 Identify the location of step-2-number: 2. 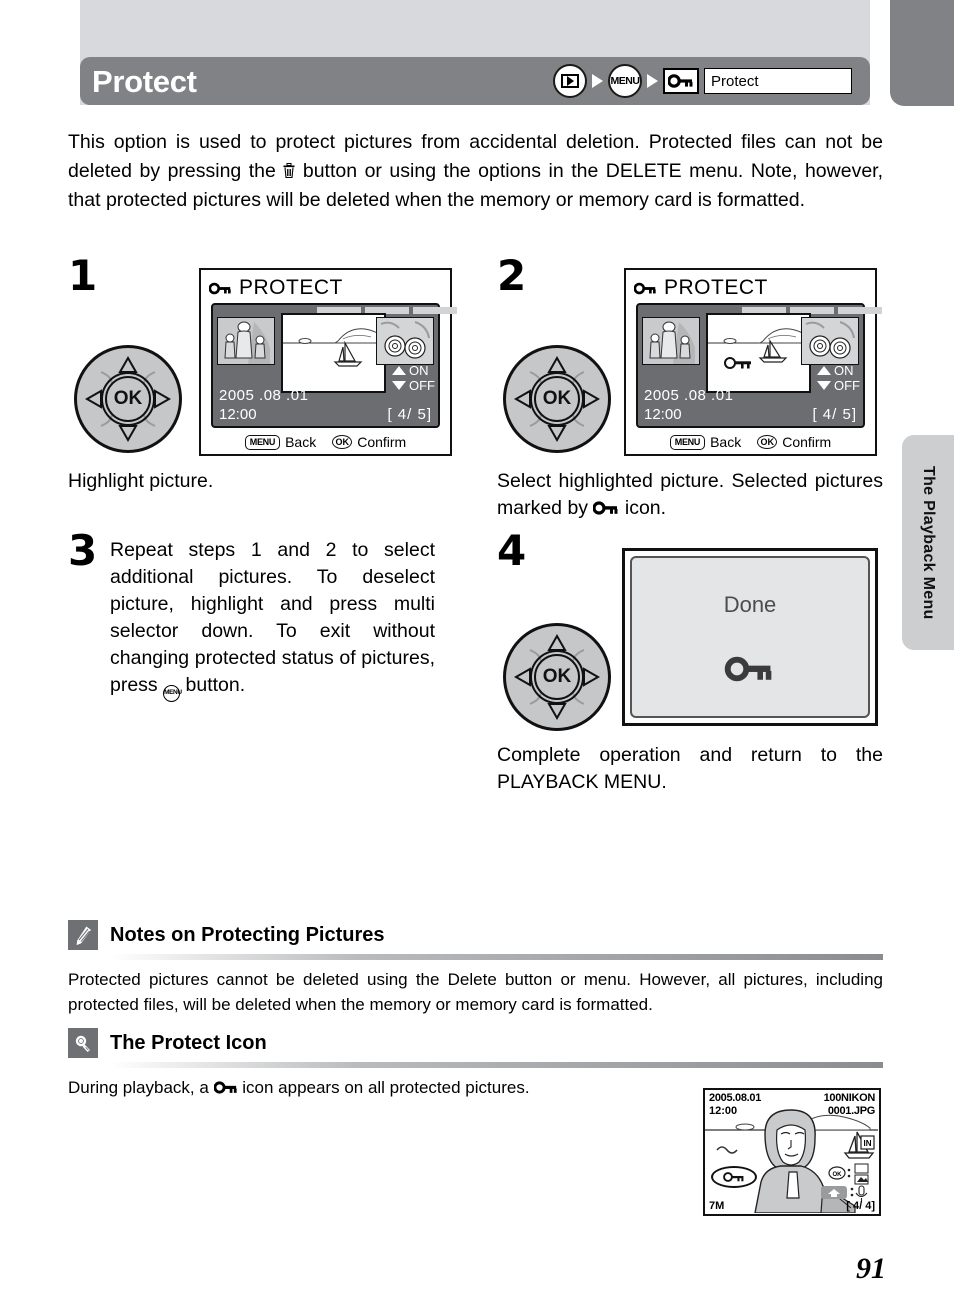
(512, 275).